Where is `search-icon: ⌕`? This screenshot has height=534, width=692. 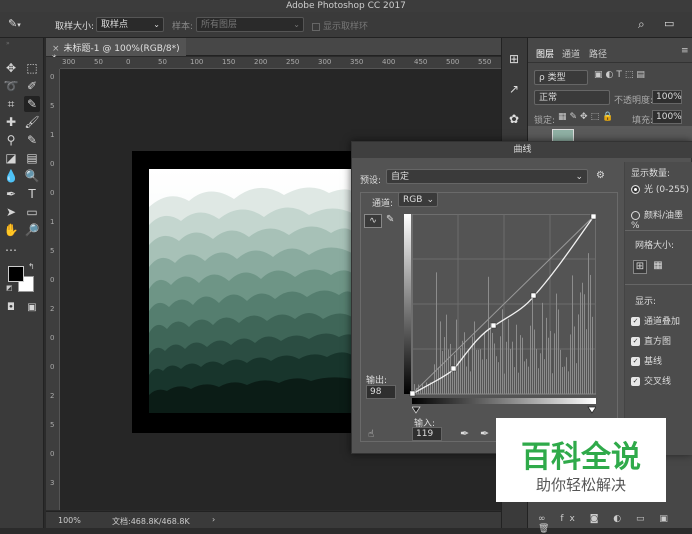
search-icon: ⌕ is located at coordinates (641, 24).